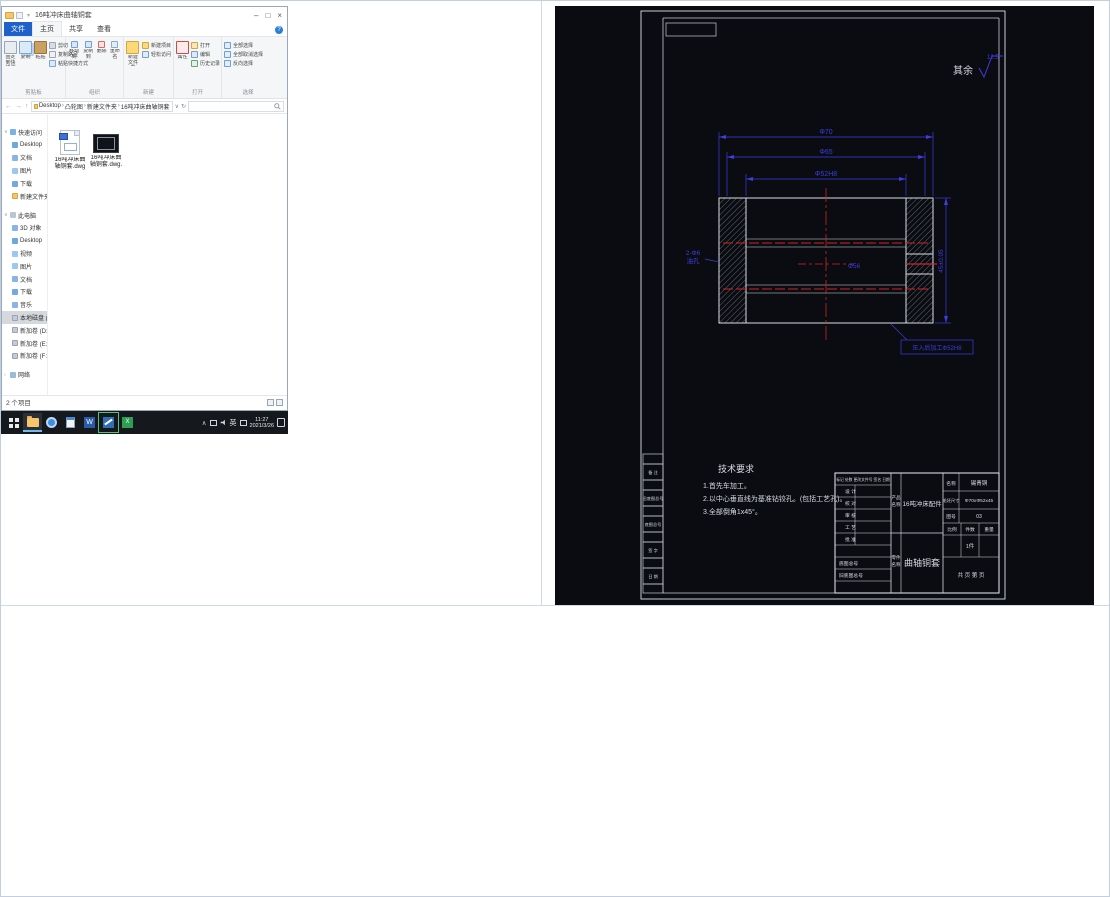  What do you see at coordinates (177, 106) in the screenshot?
I see `address-dropdown-icon: ∨` at bounding box center [177, 106].